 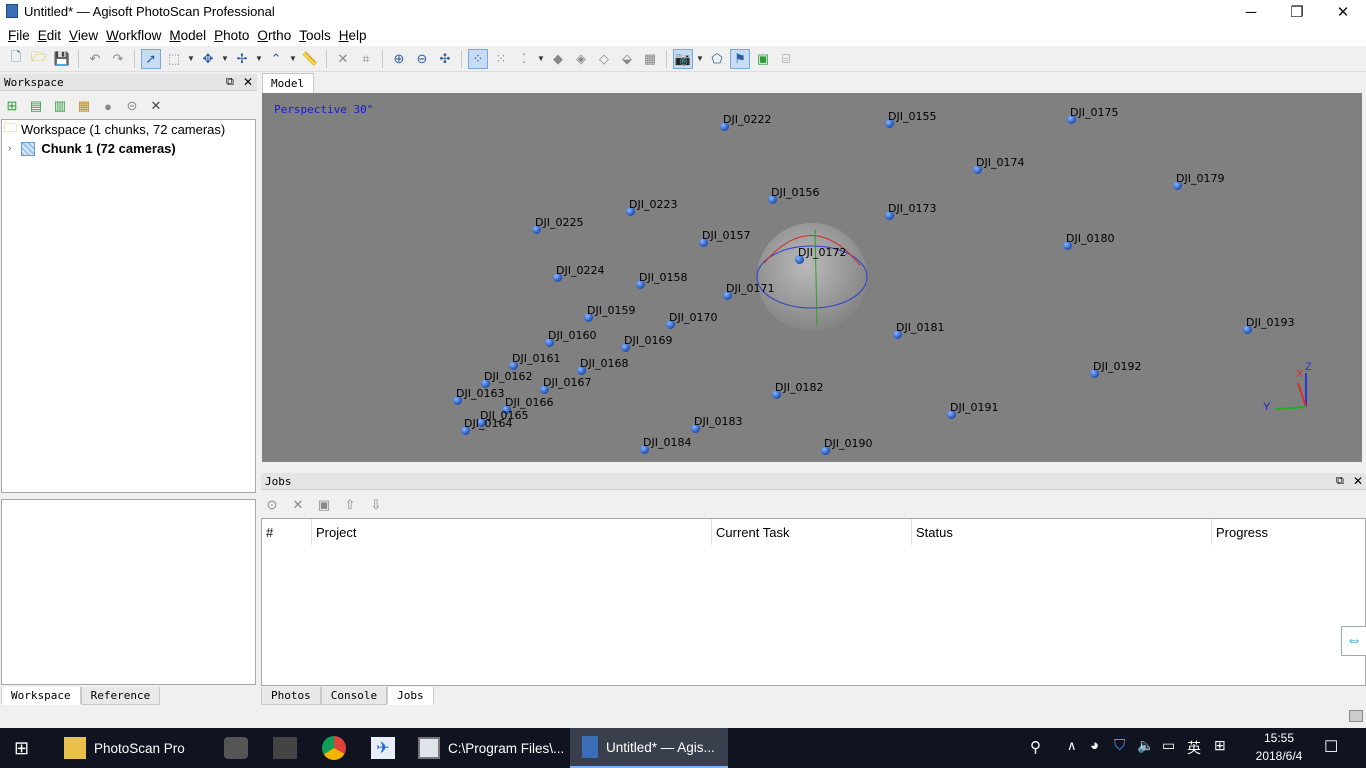 What do you see at coordinates (1119, 745) in the screenshot?
I see `shield-icon: ⛉` at bounding box center [1119, 745].